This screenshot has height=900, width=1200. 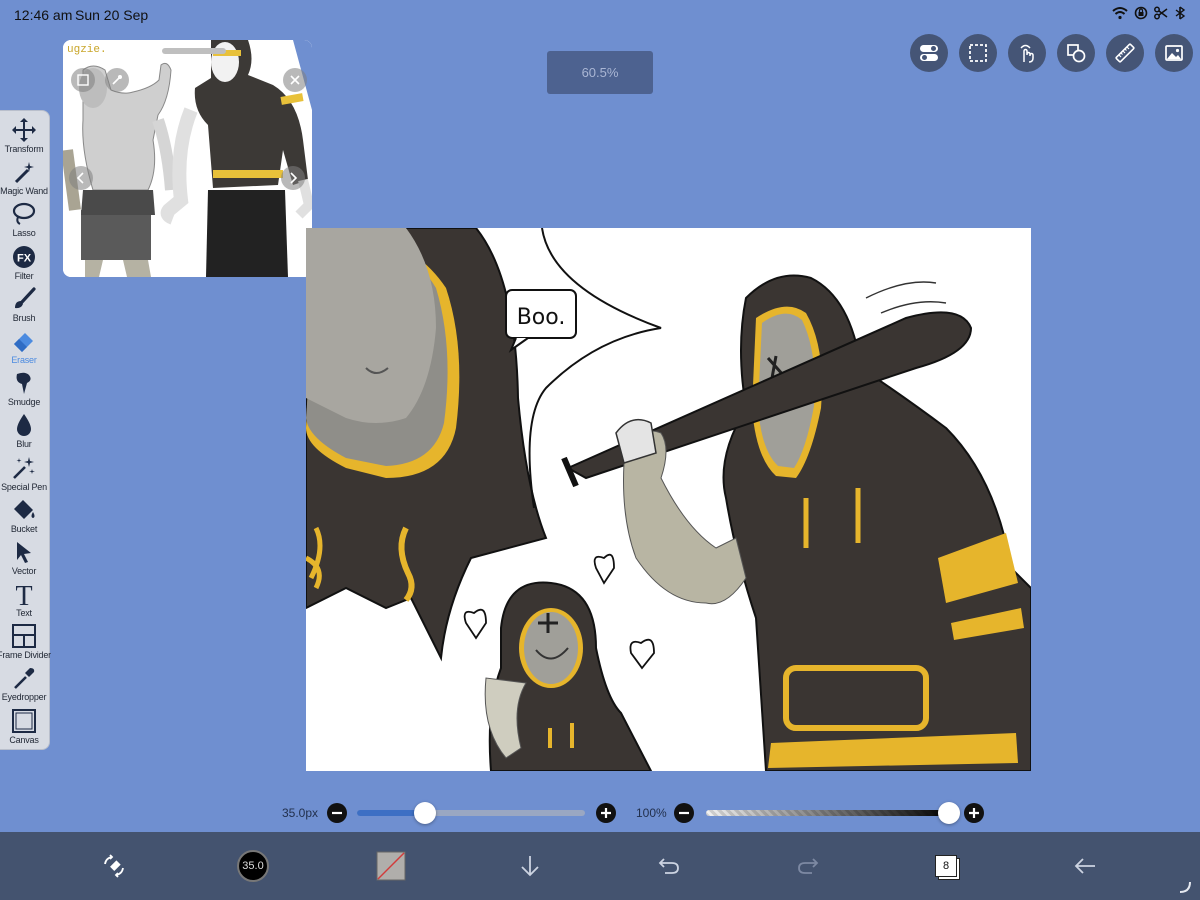 I want to click on sparkle-pen-icon, so click(x=24, y=467).